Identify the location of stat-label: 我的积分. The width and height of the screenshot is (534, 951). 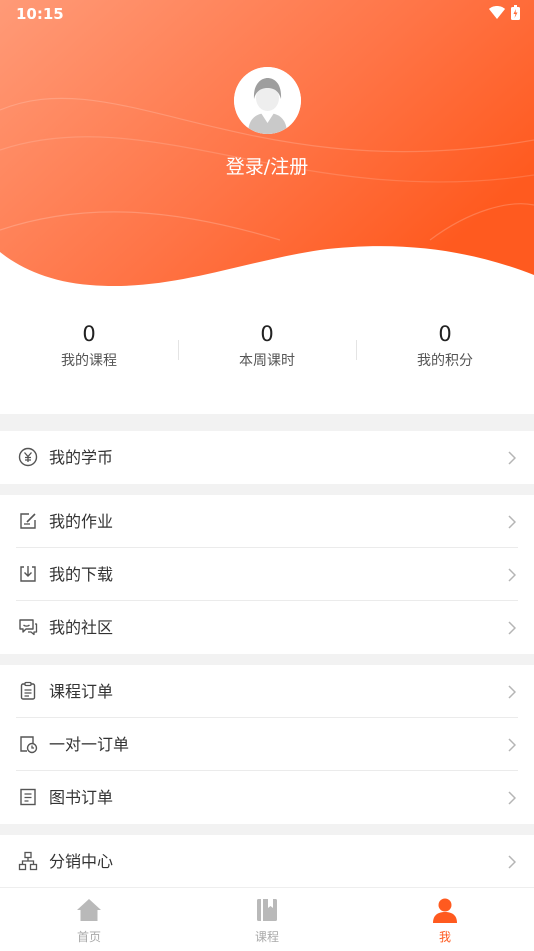
(445, 361).